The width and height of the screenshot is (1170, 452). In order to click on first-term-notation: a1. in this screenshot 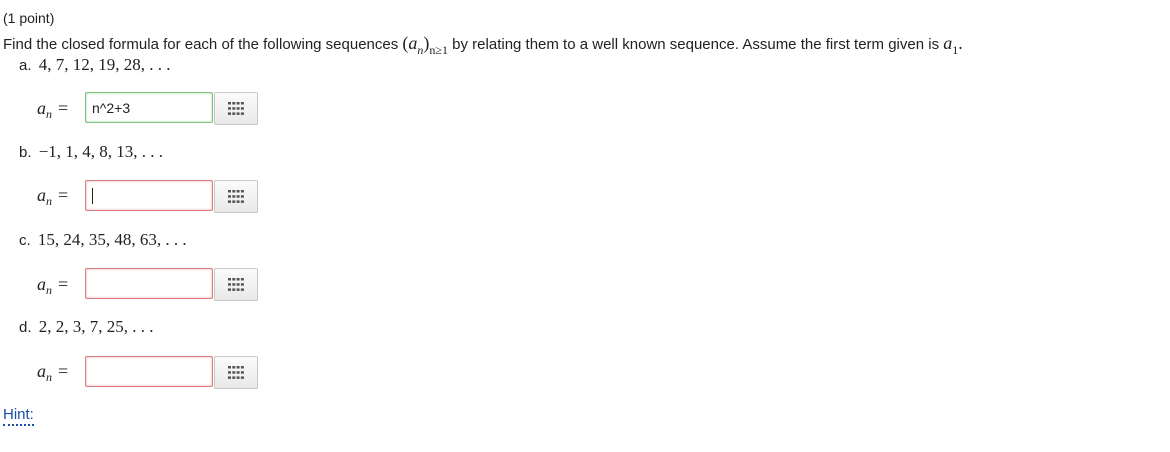, I will do `click(953, 45)`.